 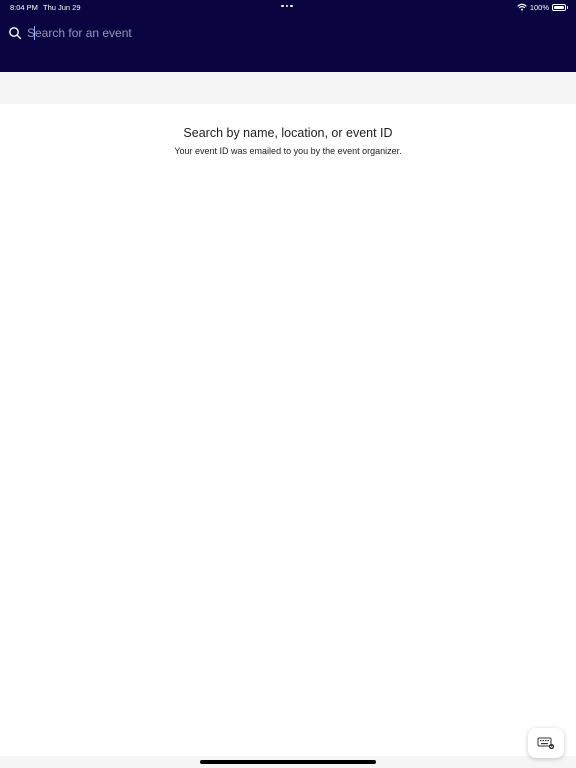 I want to click on empty-state-title: Search by name, location, or event ID, so click(x=288, y=133).